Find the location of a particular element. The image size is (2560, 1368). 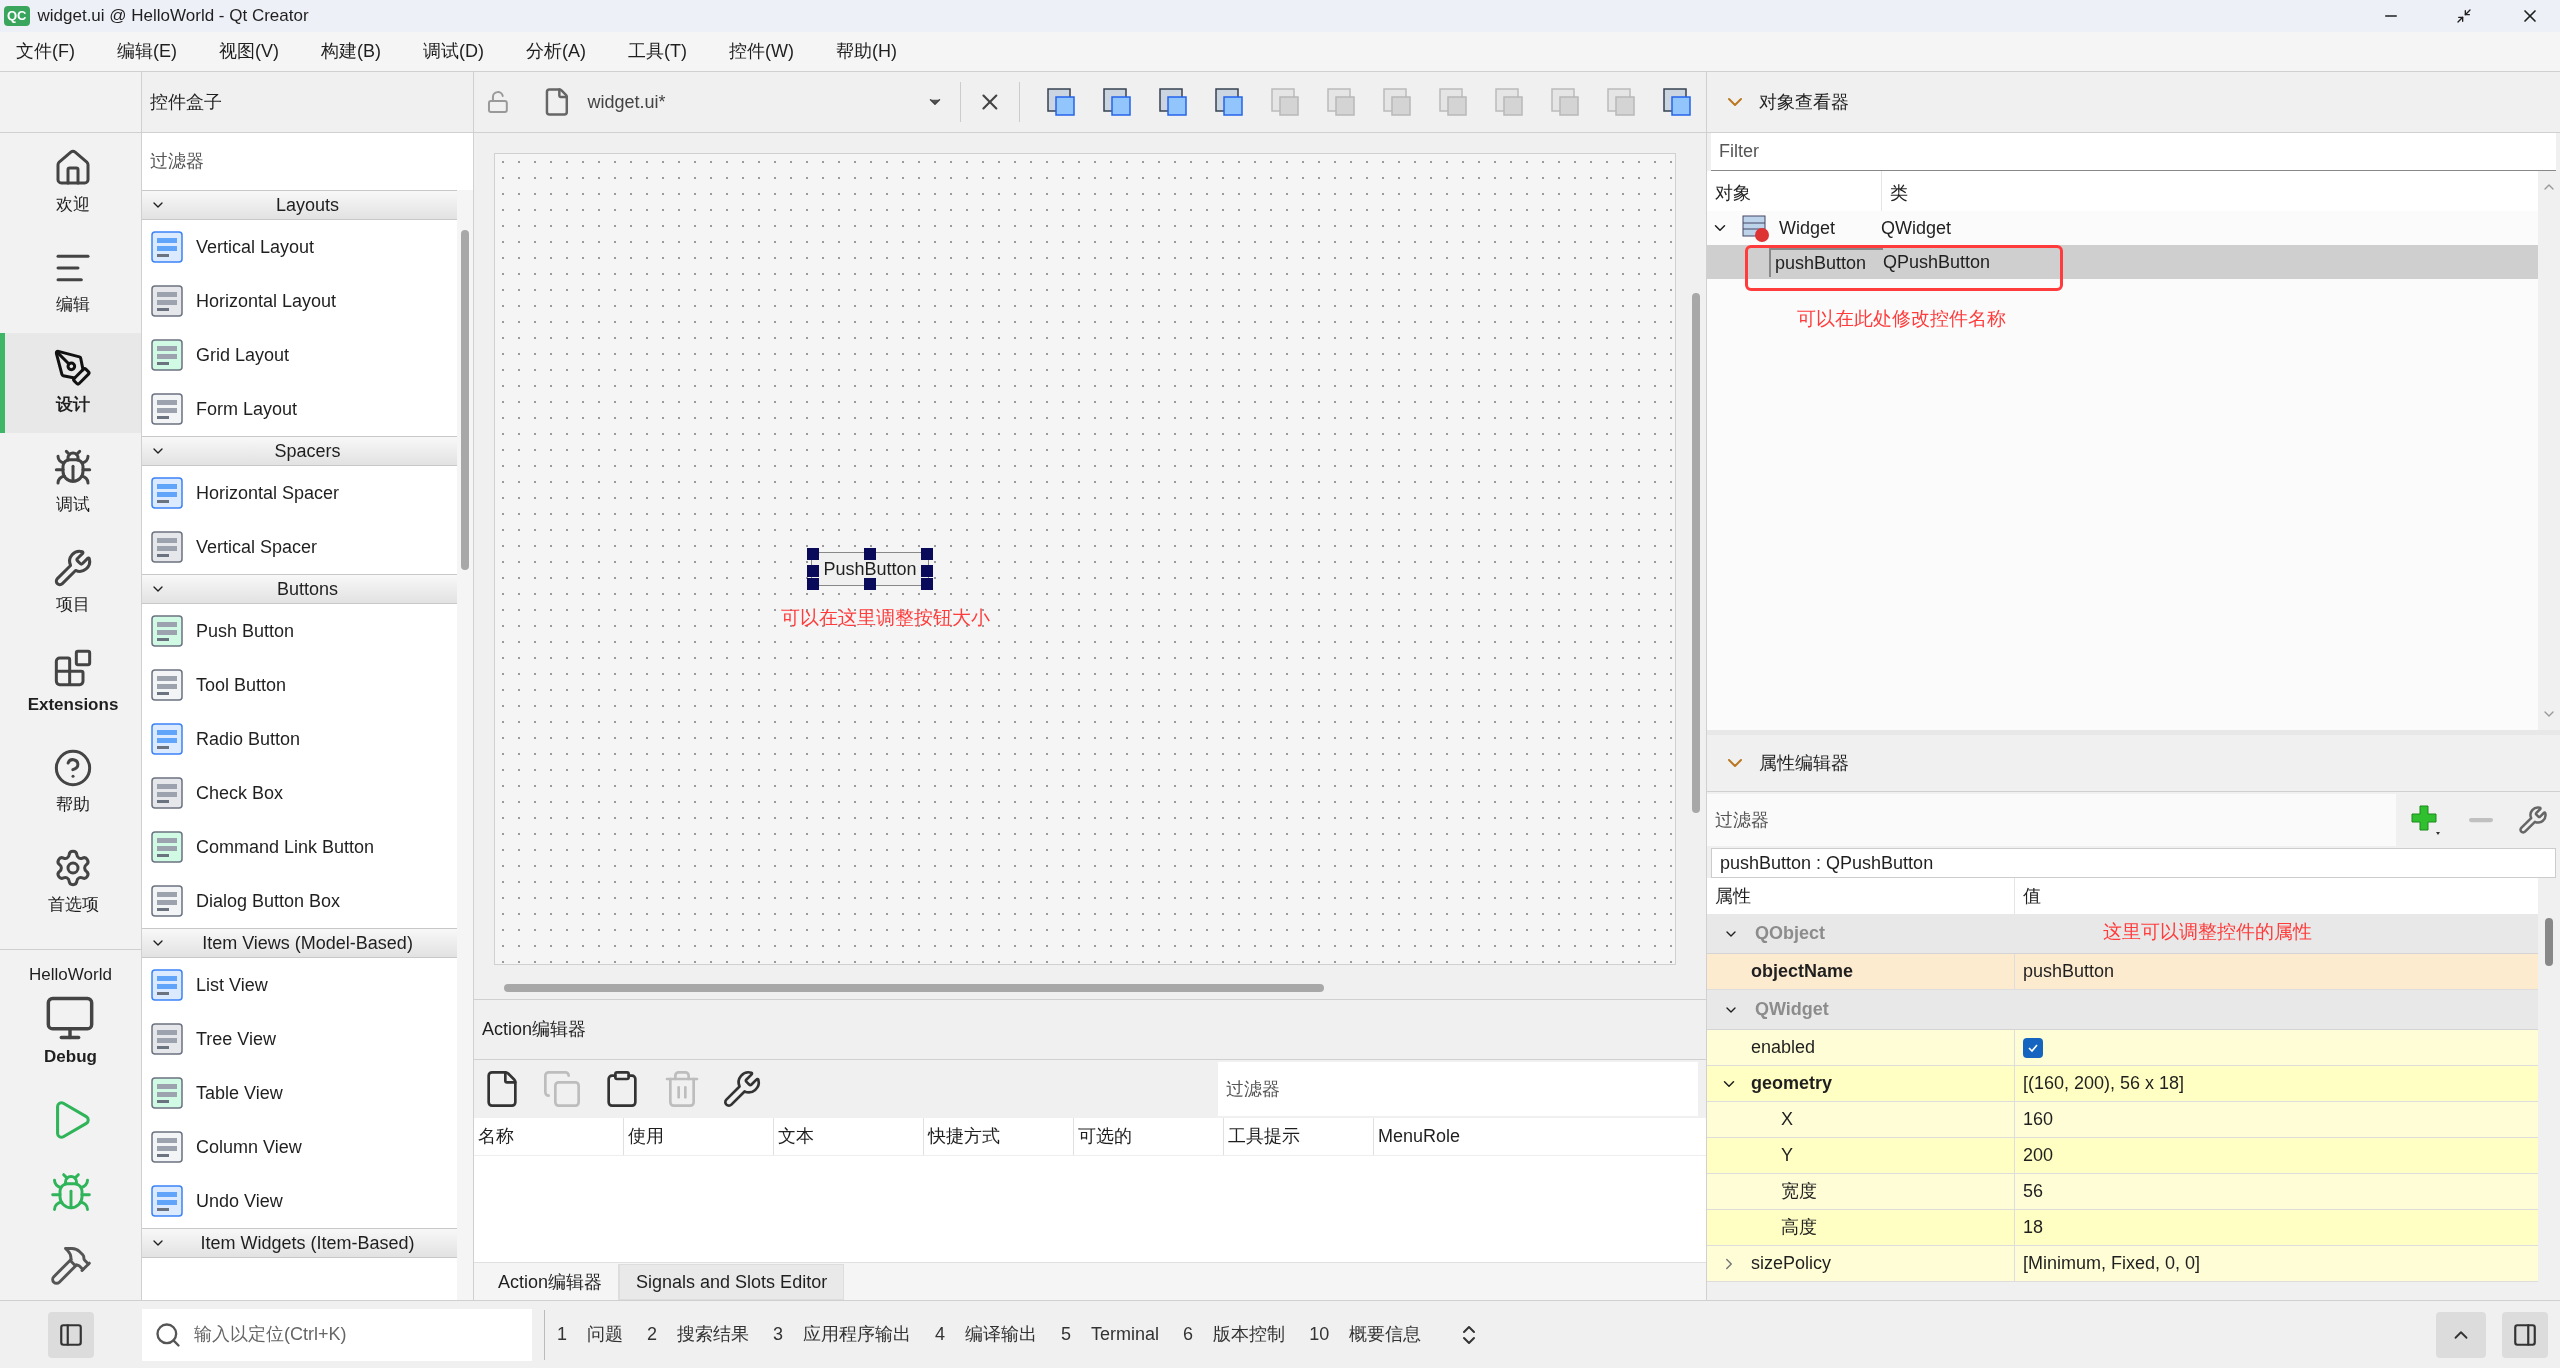

widget-item: Radio Button is located at coordinates (299, 739).